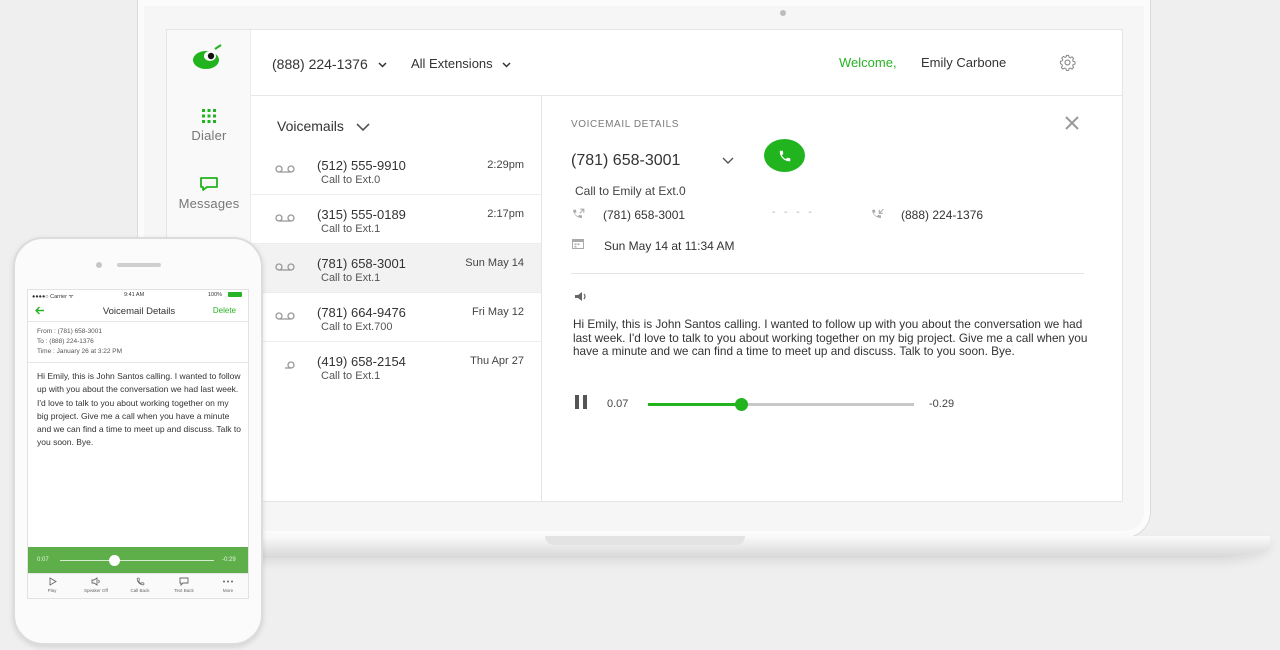 This screenshot has width=1280, height=650. What do you see at coordinates (497, 361) in the screenshot?
I see `call-time: Thu Apr 27` at bounding box center [497, 361].